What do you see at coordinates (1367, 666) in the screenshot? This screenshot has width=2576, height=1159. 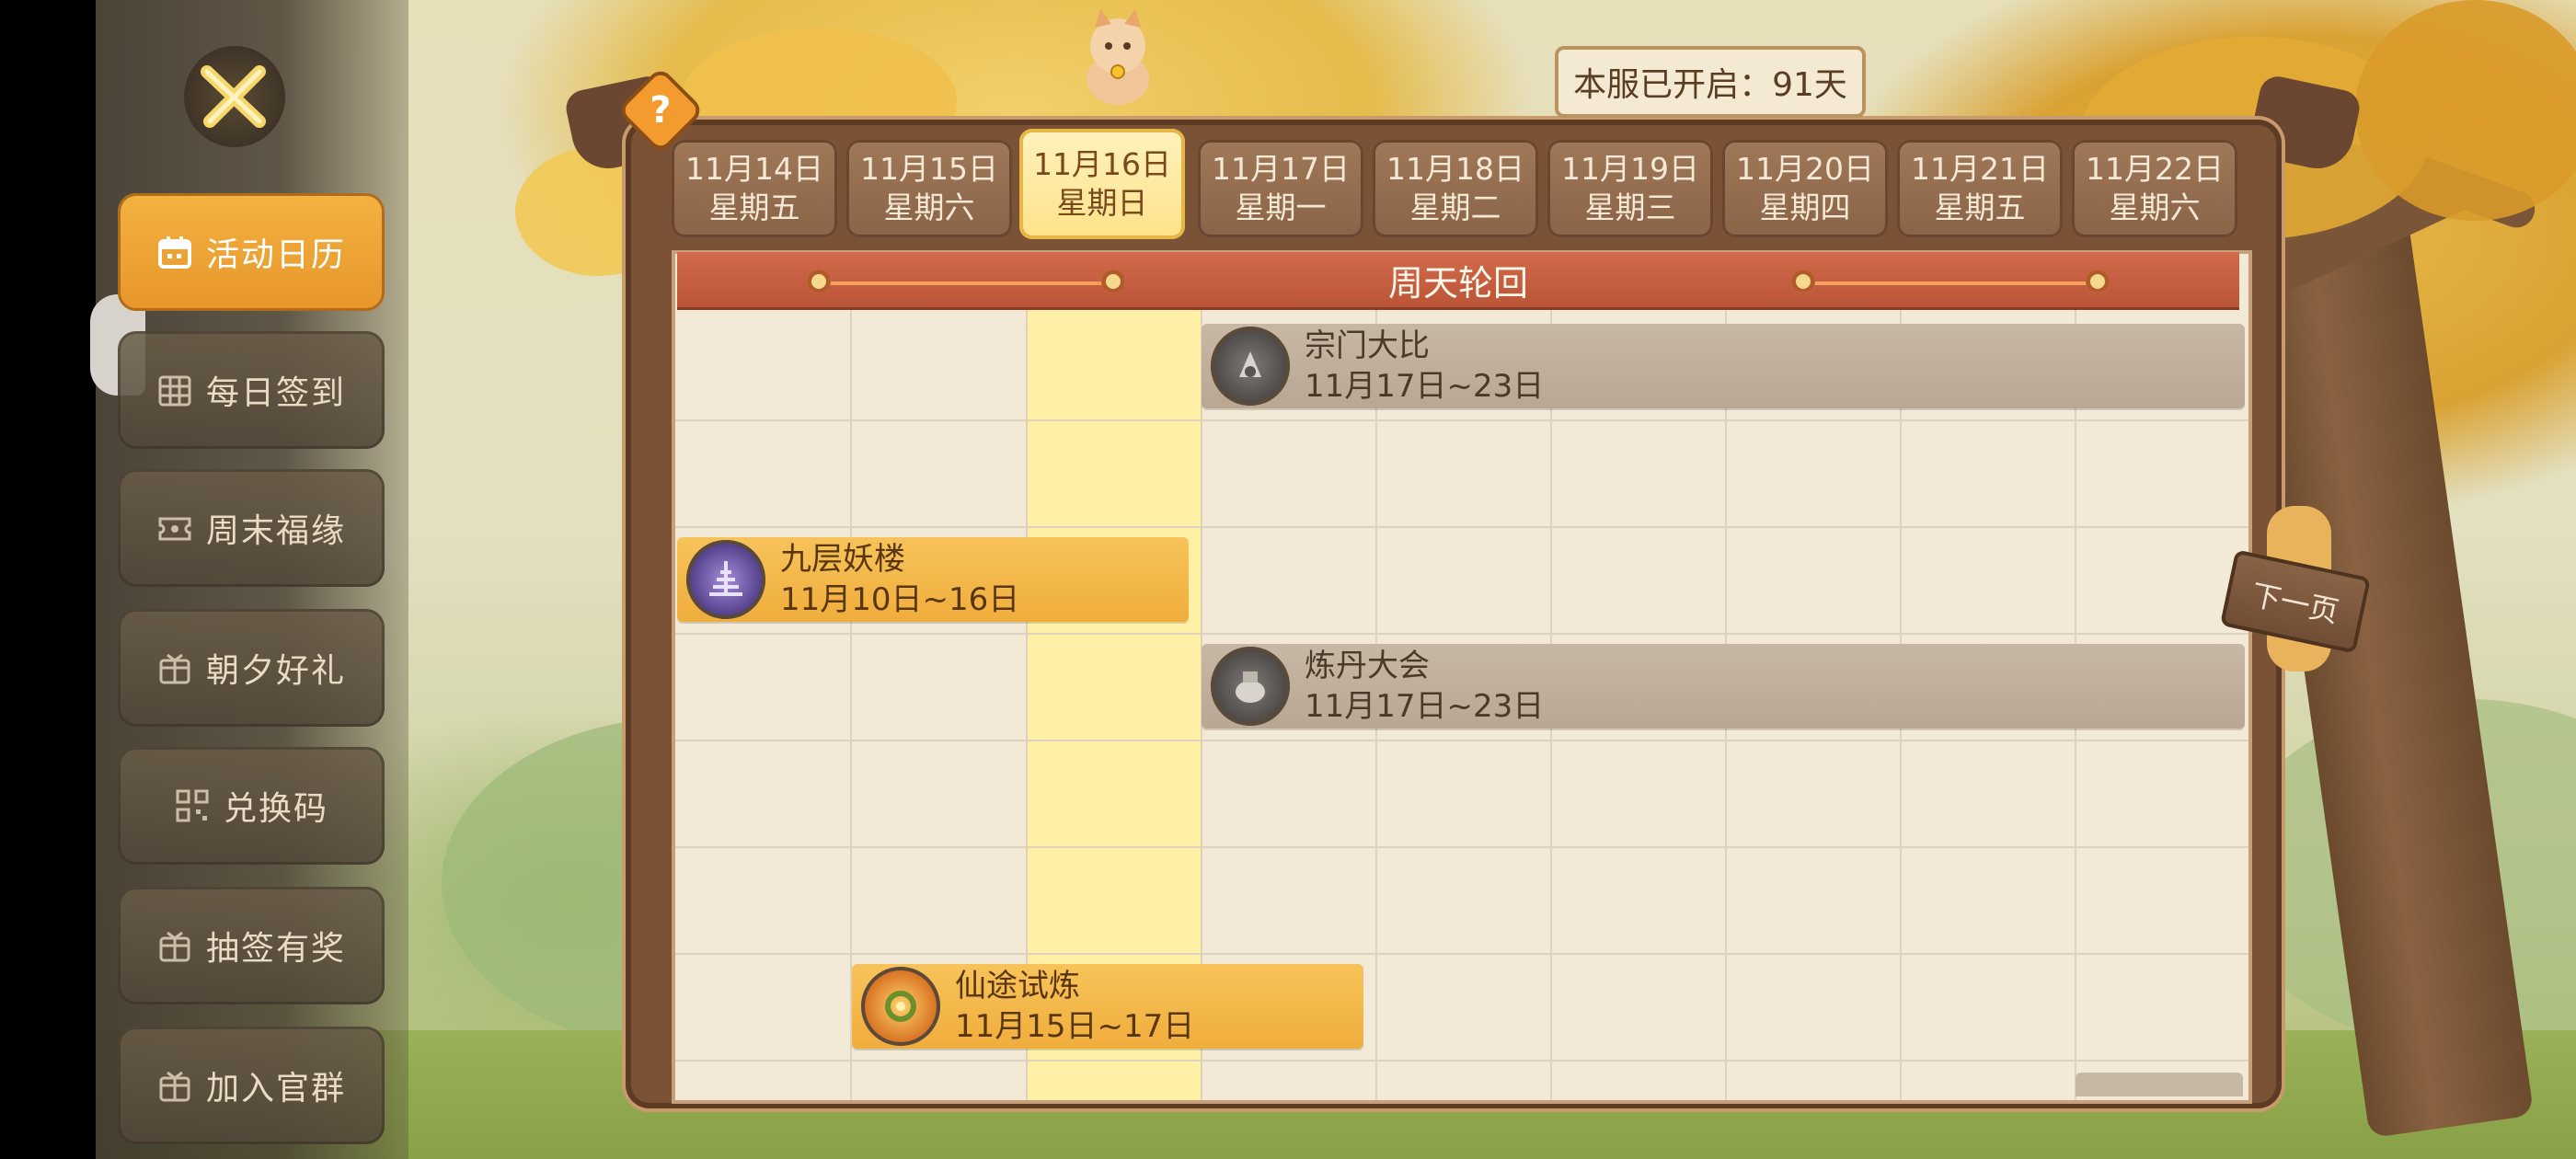 I see `event-name: 炼丹大会` at bounding box center [1367, 666].